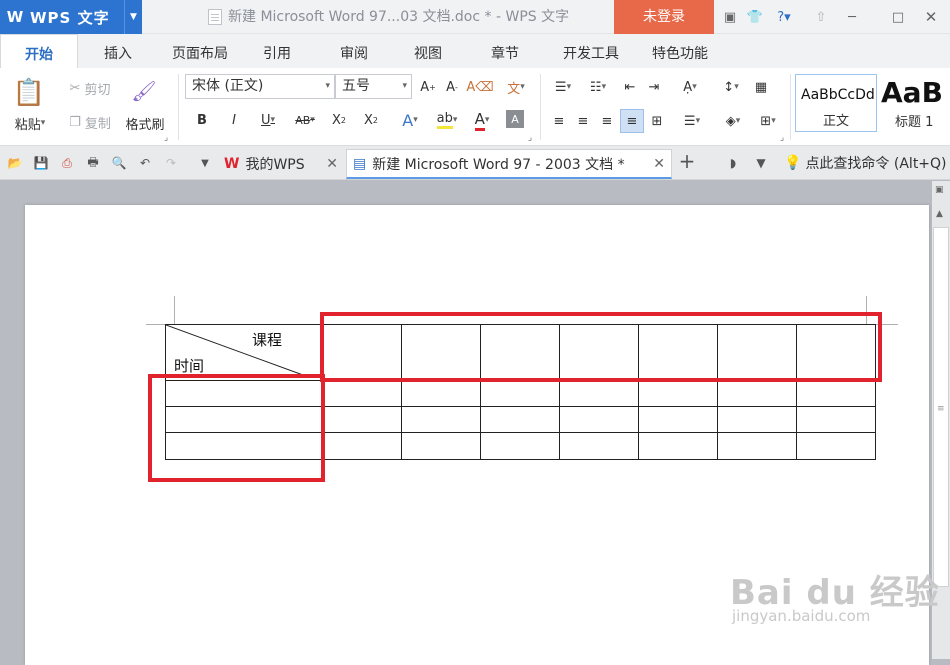 This screenshot has height=665, width=950. I want to click on font-size-select: 五号, so click(373, 86).